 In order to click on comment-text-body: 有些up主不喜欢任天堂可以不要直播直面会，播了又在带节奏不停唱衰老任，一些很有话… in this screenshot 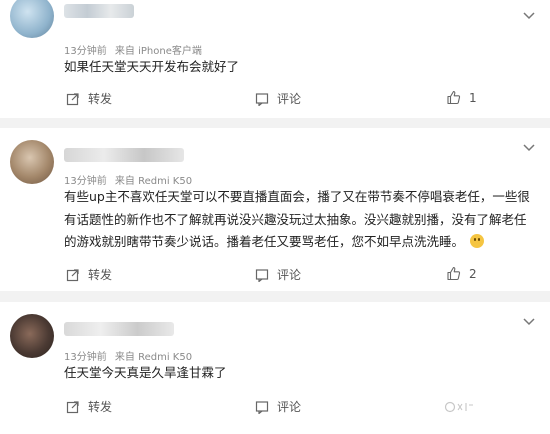, I will do `click(297, 219)`.